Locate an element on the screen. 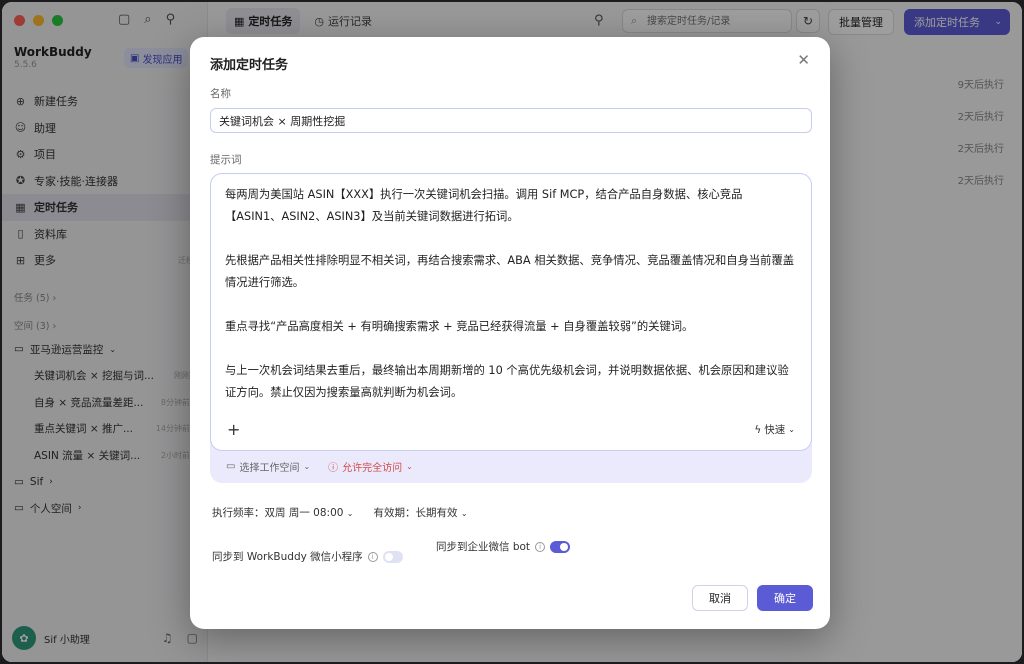  full-access-select: ⓘ 允许完全访问 ⌄ is located at coordinates (370, 466).